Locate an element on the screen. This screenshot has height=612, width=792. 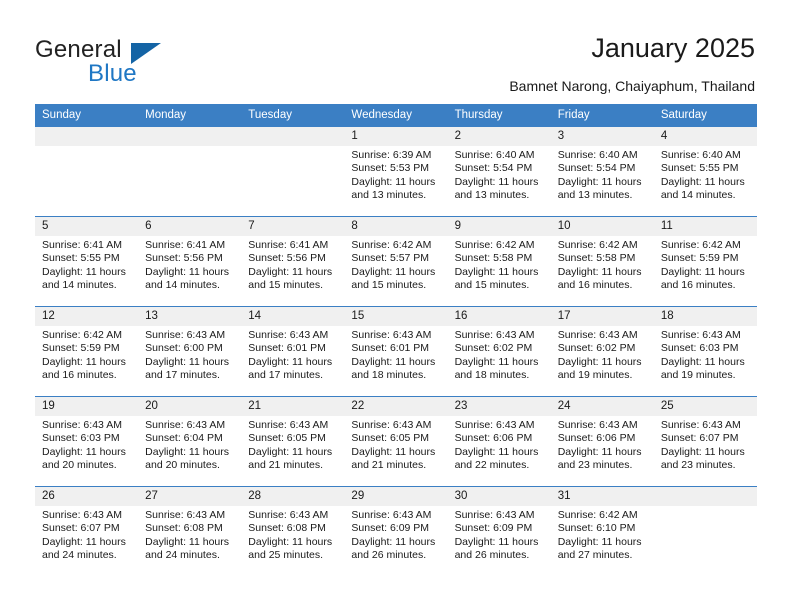
daylight-text-line2: and 19 minutes. is located at coordinates (595, 375).